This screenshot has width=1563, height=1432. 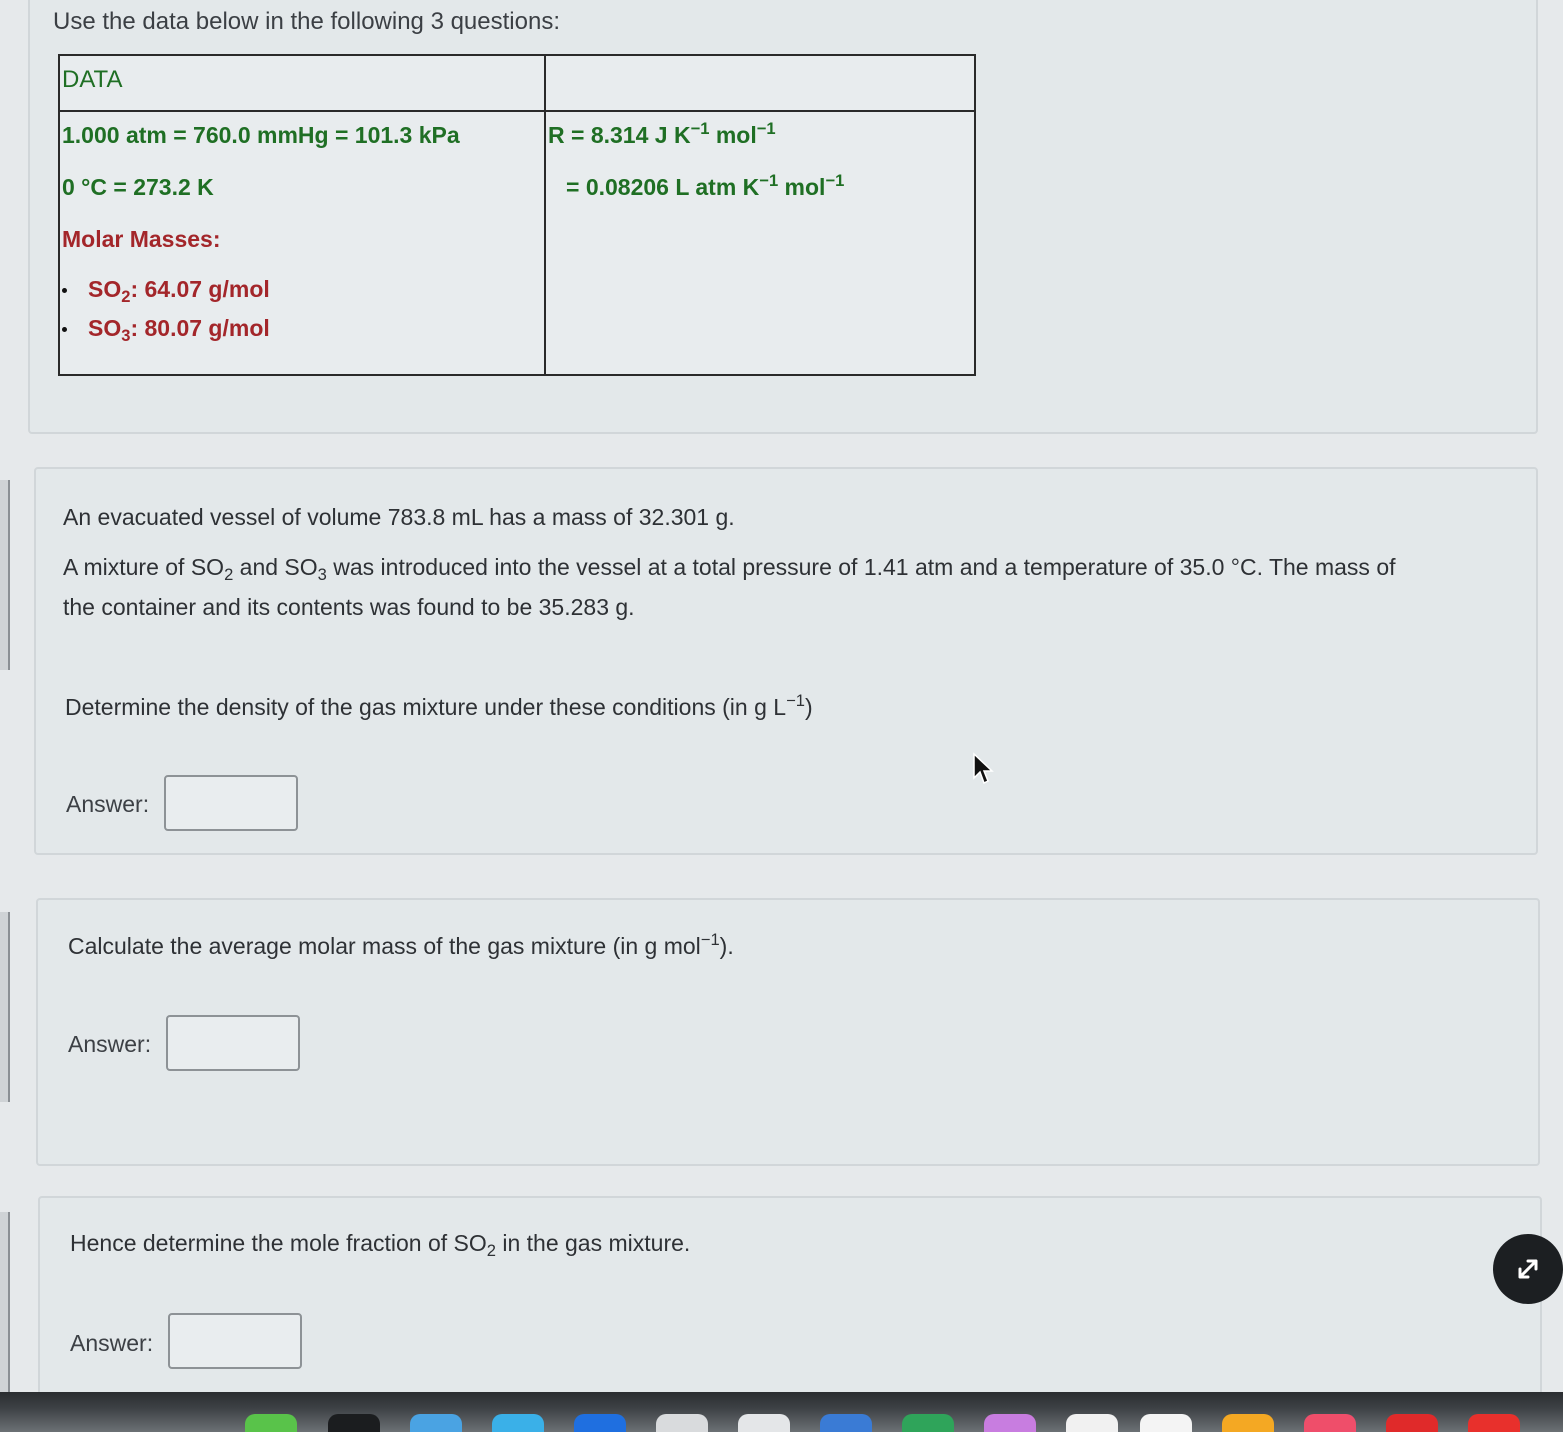 I want to click on pressure-conversion: 1.000 atm = 760.0 mmHg = 101.3 kPa, so click(x=261, y=135).